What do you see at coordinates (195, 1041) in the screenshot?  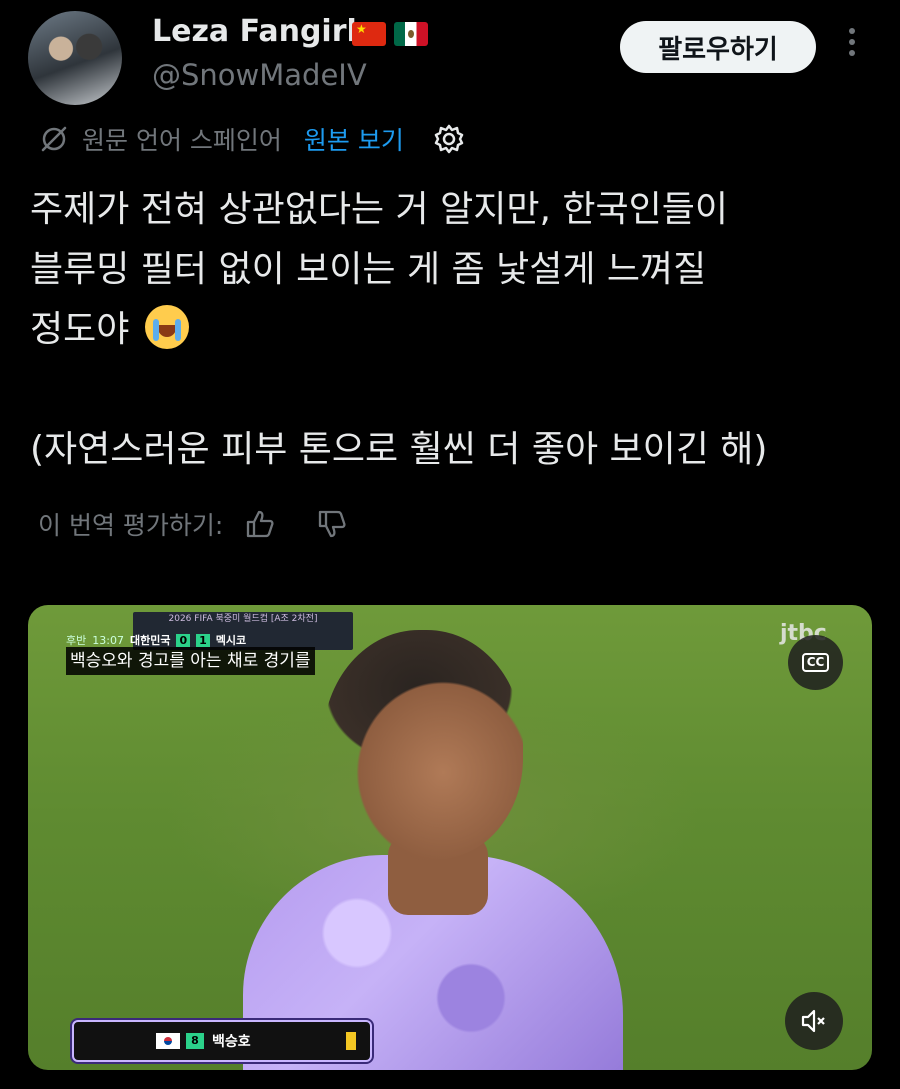 I see `player-number: 8` at bounding box center [195, 1041].